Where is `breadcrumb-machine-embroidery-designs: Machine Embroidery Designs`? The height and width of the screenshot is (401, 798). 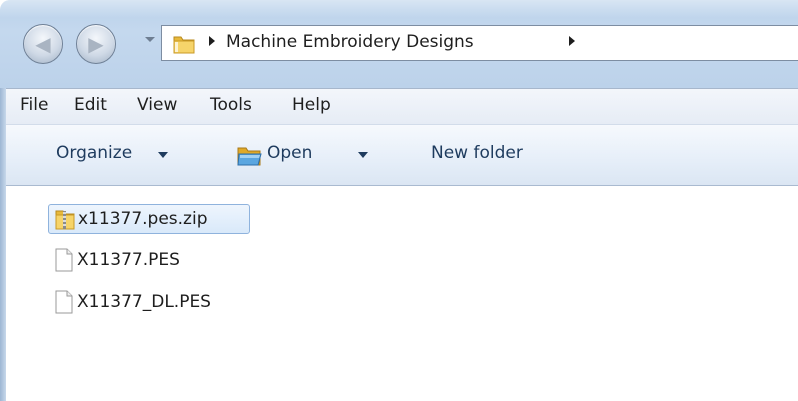 breadcrumb-machine-embroidery-designs: Machine Embroidery Designs is located at coordinates (350, 42).